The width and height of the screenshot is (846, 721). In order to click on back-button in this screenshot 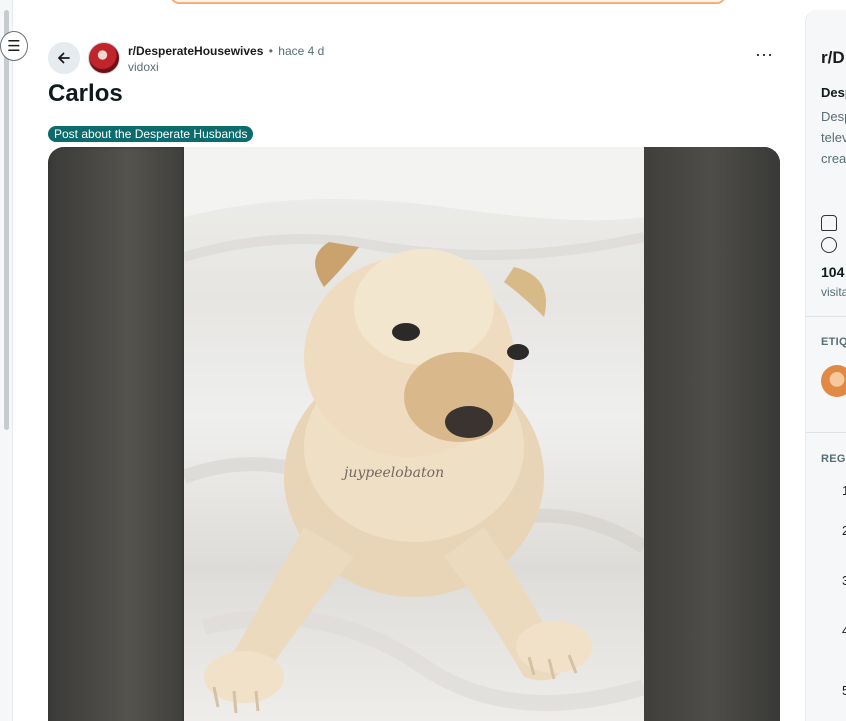, I will do `click(64, 58)`.